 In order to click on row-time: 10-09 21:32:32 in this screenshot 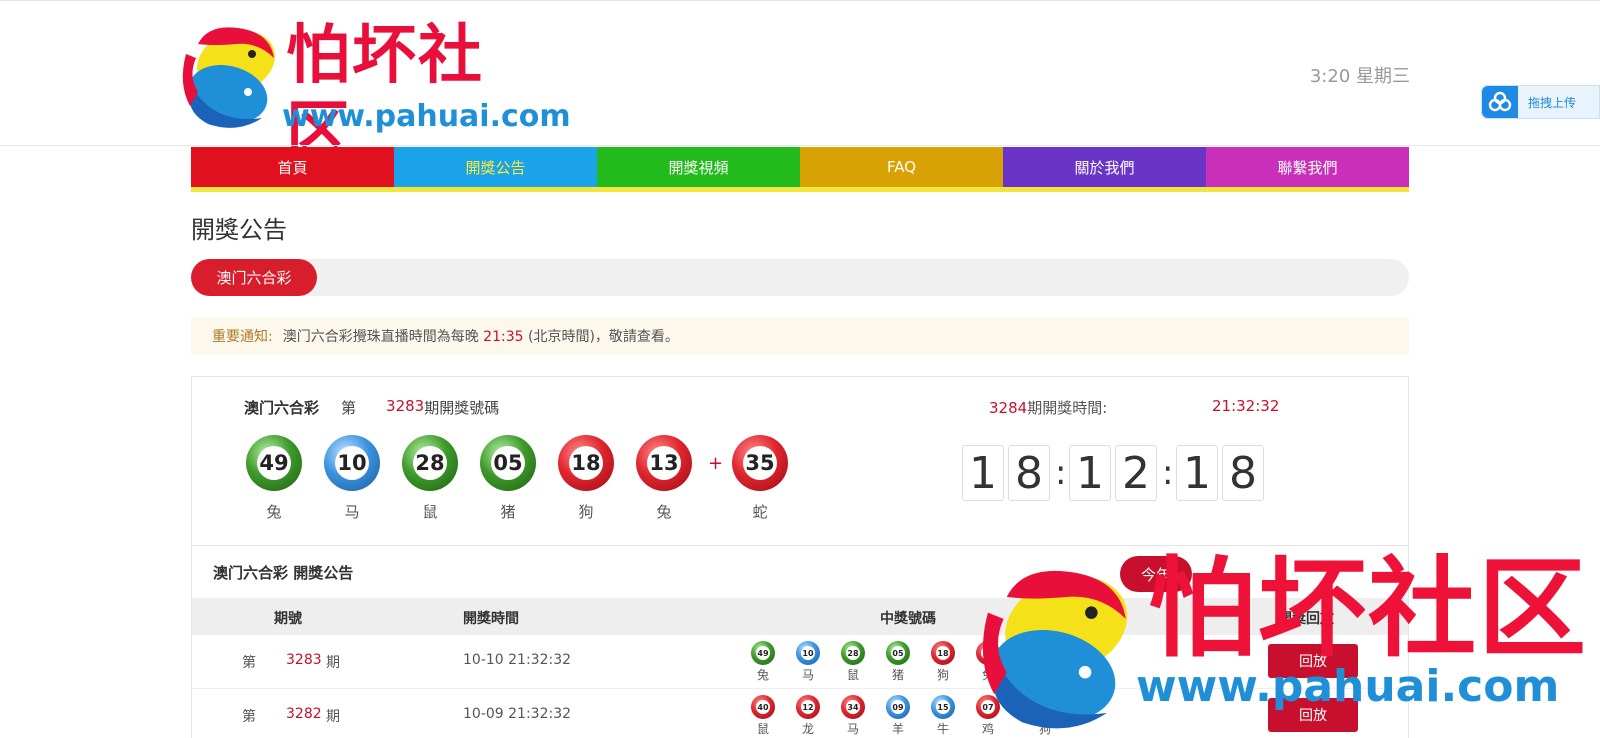, I will do `click(517, 714)`.